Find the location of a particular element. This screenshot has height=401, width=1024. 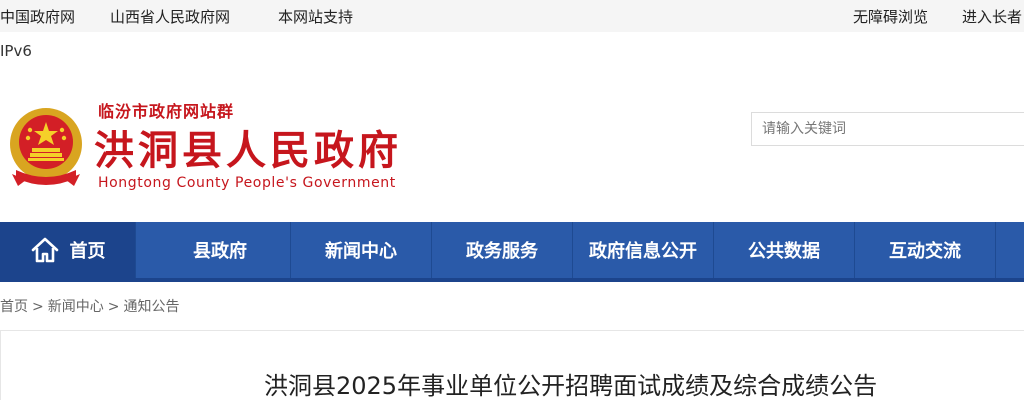

nav-item-label: 新闻中心 is located at coordinates (361, 251).